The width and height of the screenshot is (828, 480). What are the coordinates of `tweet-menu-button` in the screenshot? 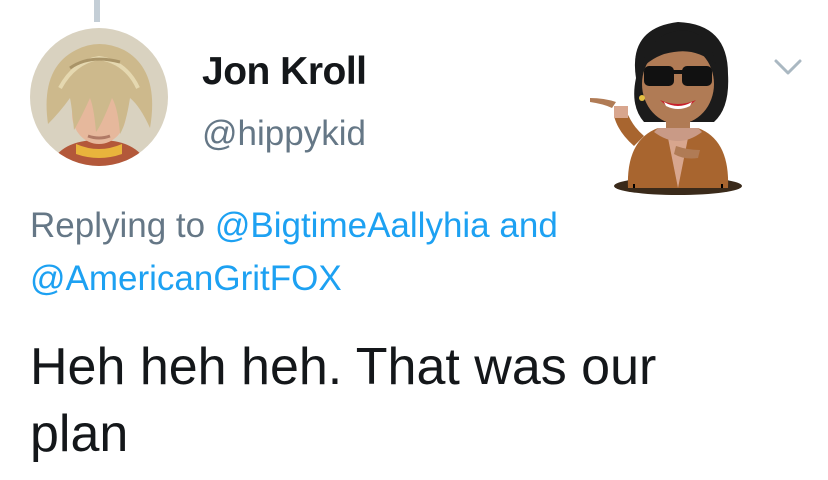 It's located at (788, 67).